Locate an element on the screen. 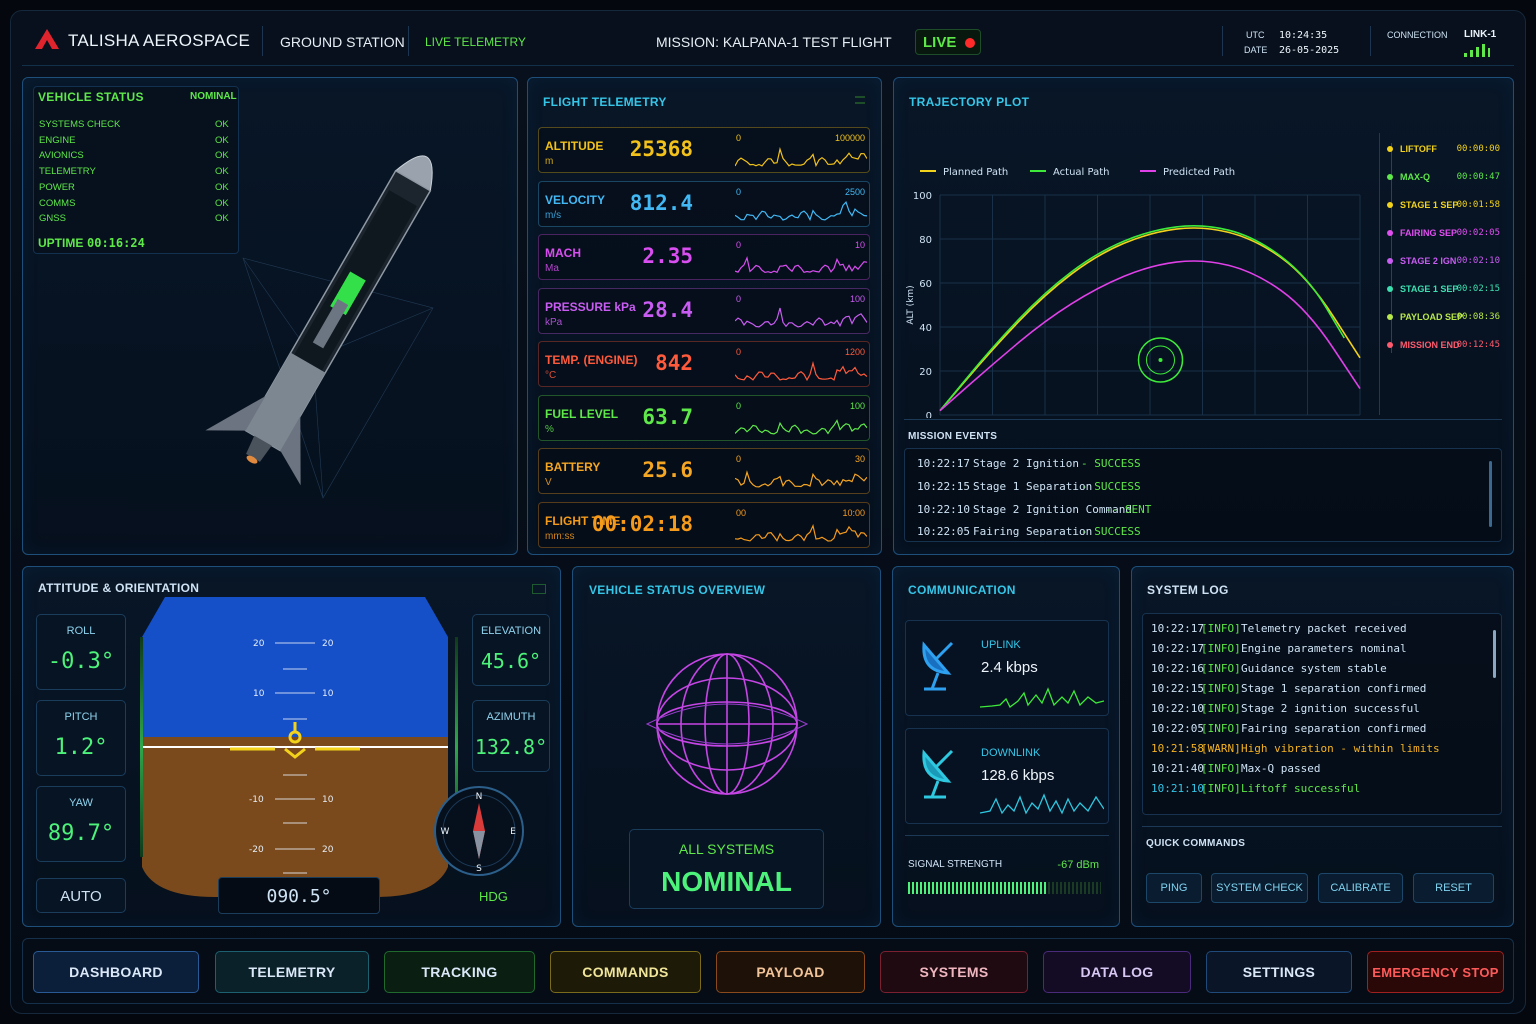  nav-dashboard: DASHBOARD is located at coordinates (116, 972).